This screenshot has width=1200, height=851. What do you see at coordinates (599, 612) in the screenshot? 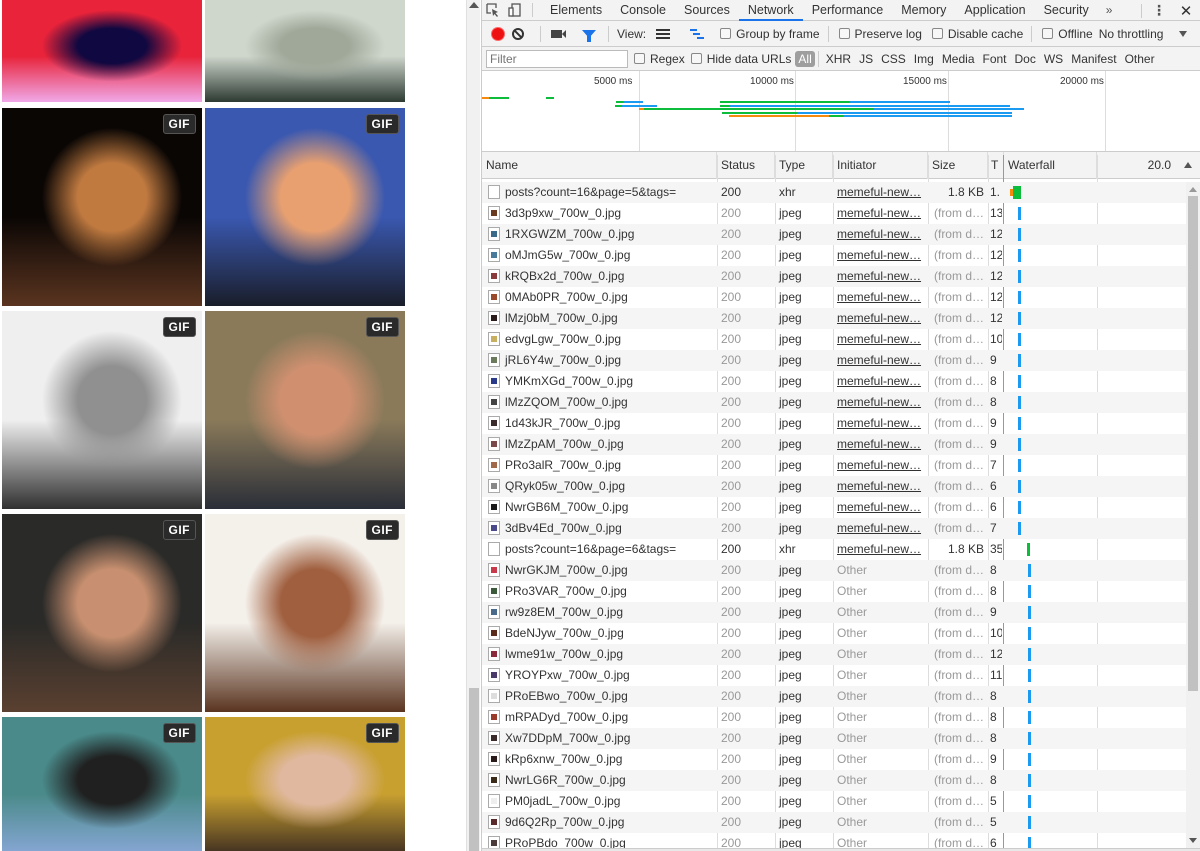
I see `request-name-cell: rw9z8EM_700w_0.jpg` at bounding box center [599, 612].